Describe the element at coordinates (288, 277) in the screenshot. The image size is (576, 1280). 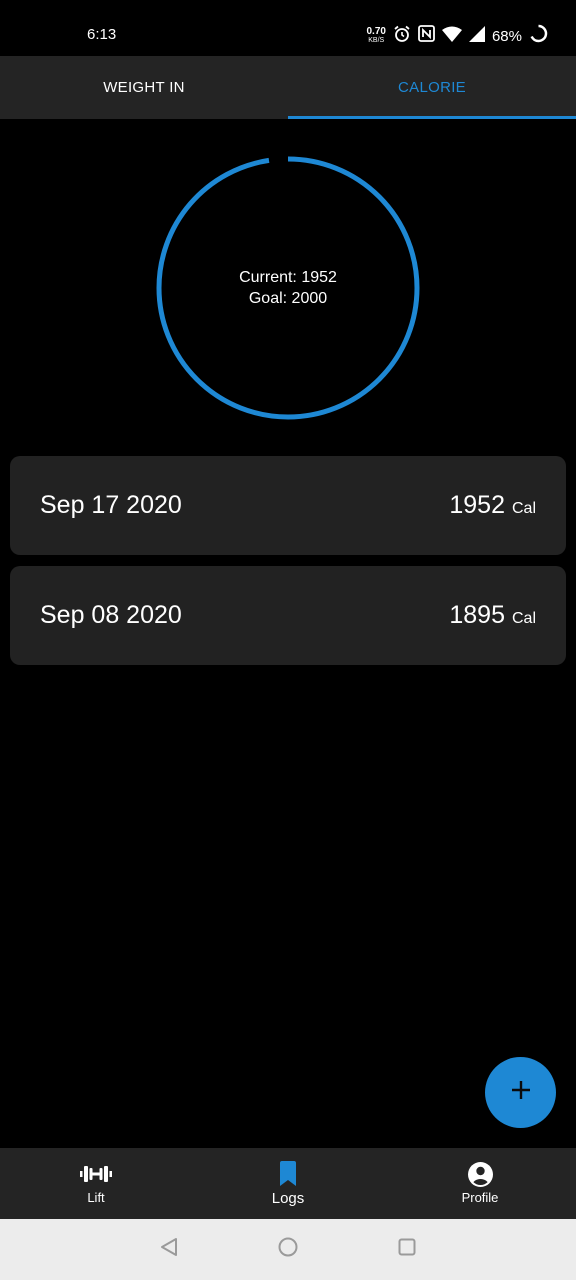
I see `current-calories: Current: 1952` at that location.